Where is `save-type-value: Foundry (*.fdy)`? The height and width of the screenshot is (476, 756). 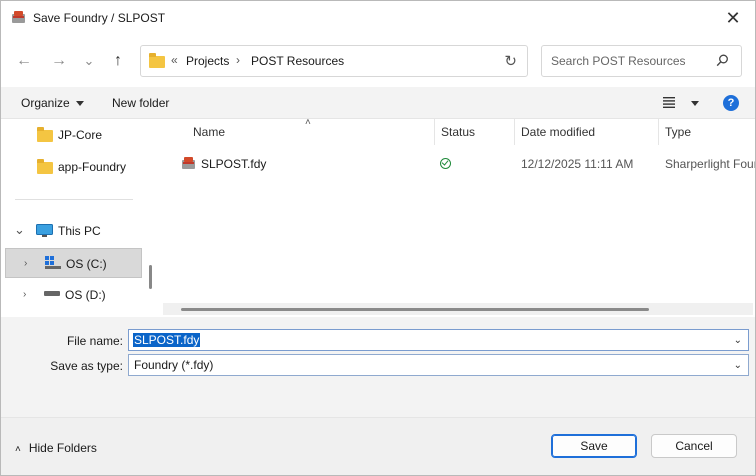
save-type-value: Foundry (*.fdy) is located at coordinates (174, 365).